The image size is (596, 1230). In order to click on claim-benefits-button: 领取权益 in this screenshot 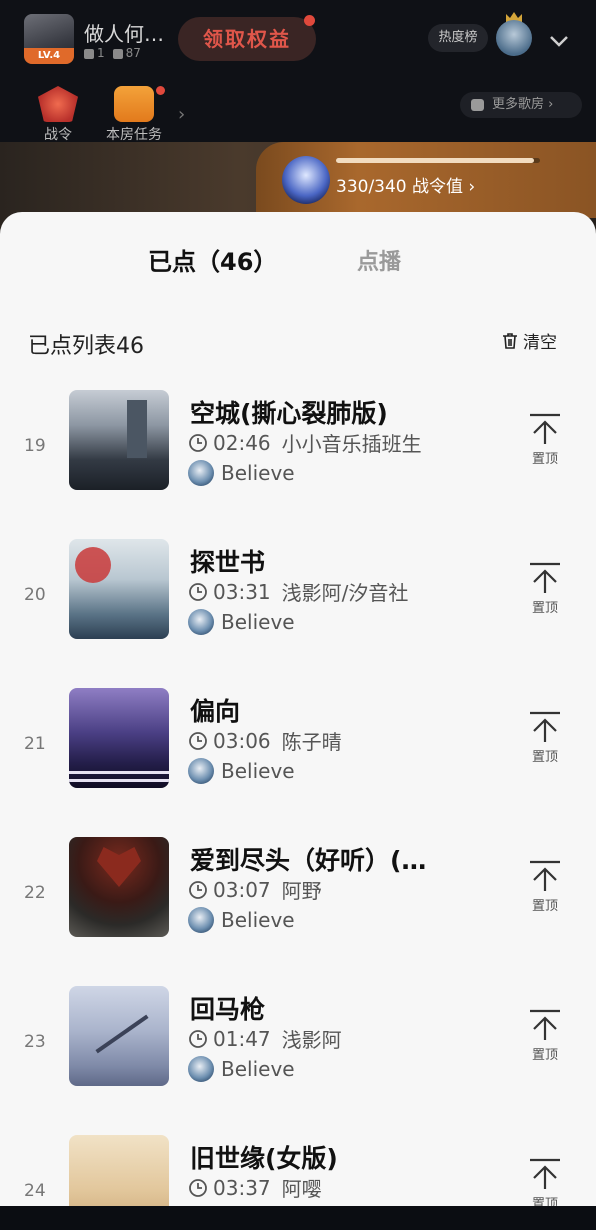, I will do `click(247, 39)`.